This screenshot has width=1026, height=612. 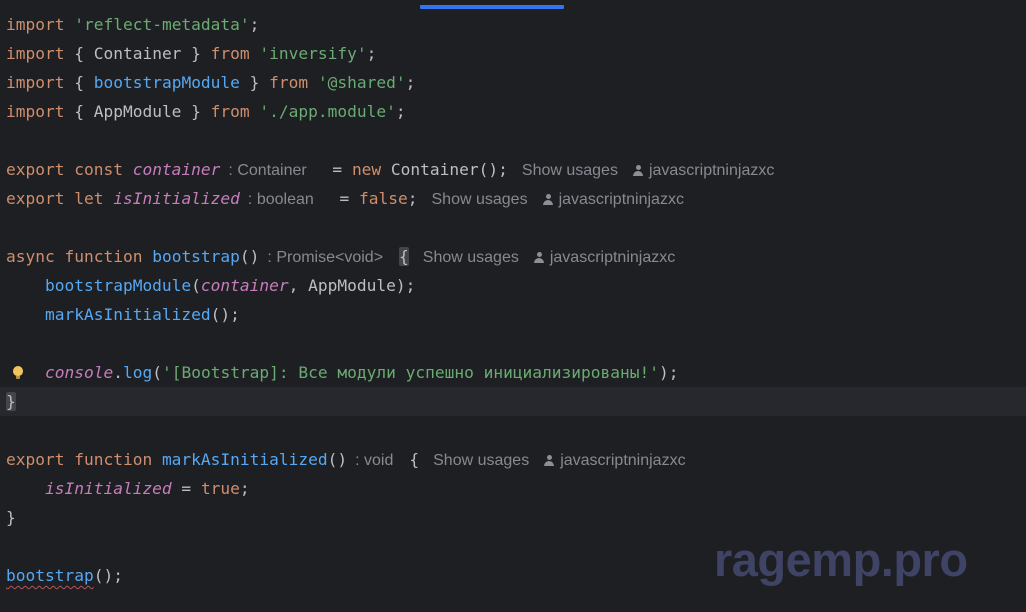 I want to click on type-inlay-hint: : boolean, so click(x=280, y=199).